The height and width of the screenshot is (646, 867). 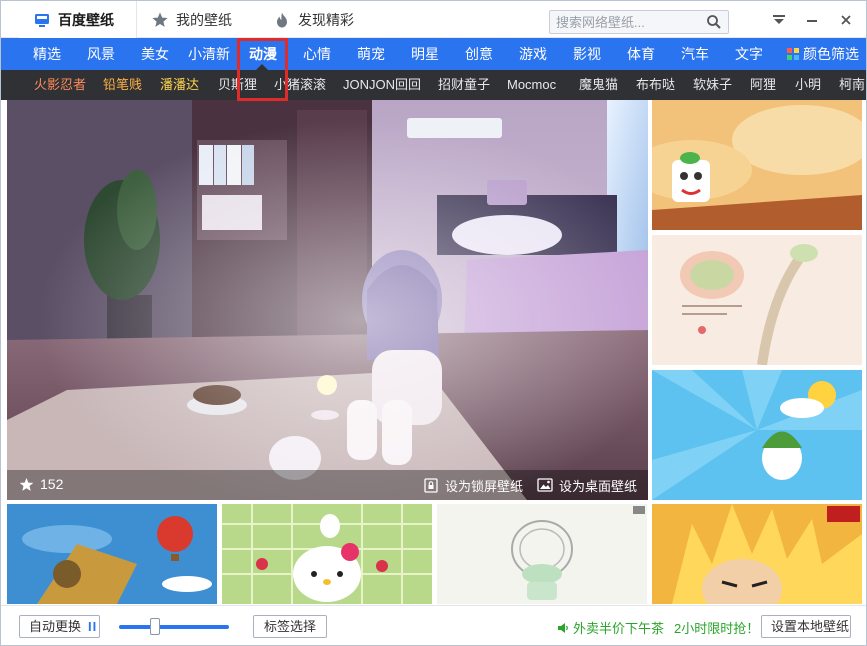 What do you see at coordinates (712, 85) in the screenshot?
I see `tag-item: 软妹子` at bounding box center [712, 85].